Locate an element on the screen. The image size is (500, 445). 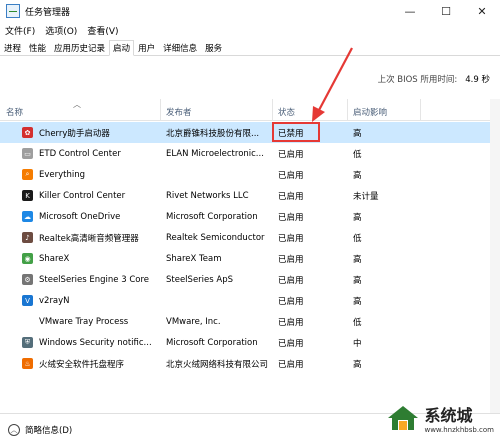
house-logo-icon is located at coordinates (403, 418).